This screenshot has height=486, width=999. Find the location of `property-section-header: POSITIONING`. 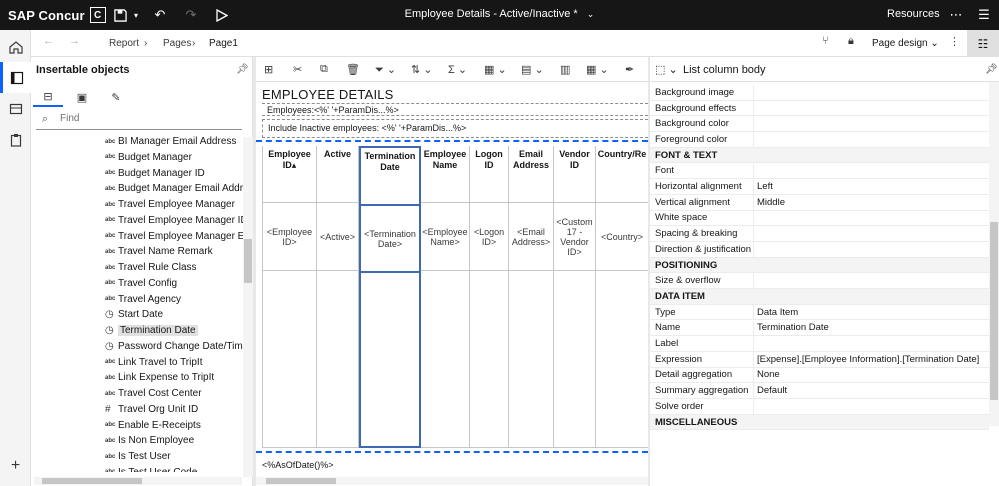

property-section-header: POSITIONING is located at coordinates (819, 265).